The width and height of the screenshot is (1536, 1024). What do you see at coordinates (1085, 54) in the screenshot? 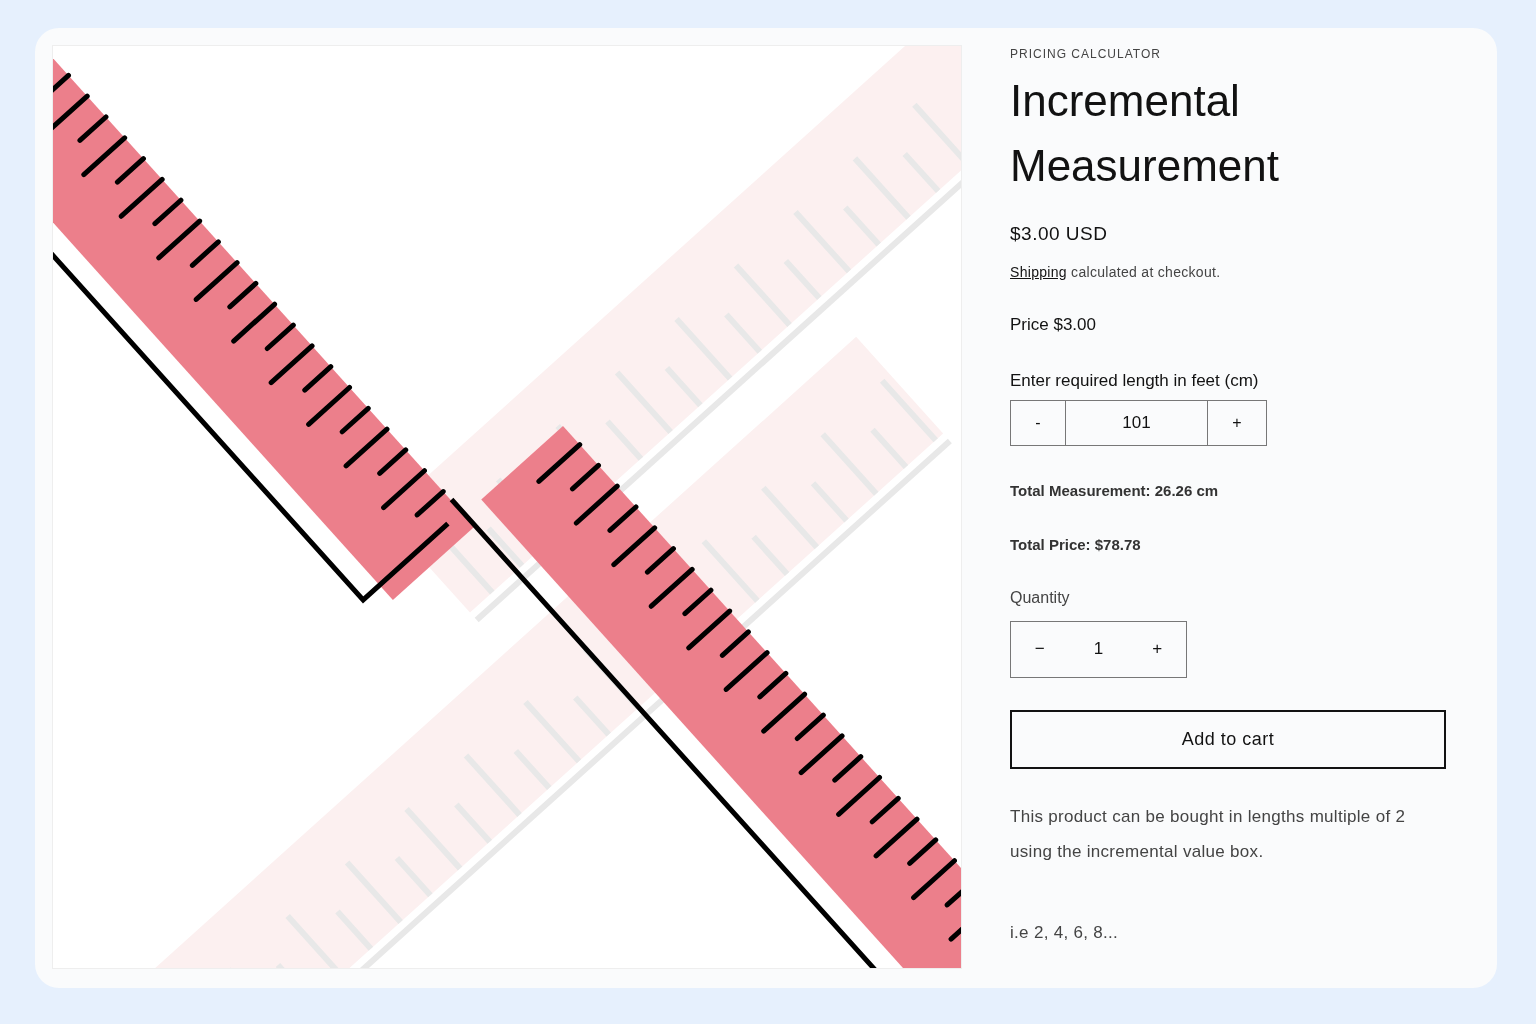
I see `eyebrow-label: PRICING CALCULATOR` at bounding box center [1085, 54].